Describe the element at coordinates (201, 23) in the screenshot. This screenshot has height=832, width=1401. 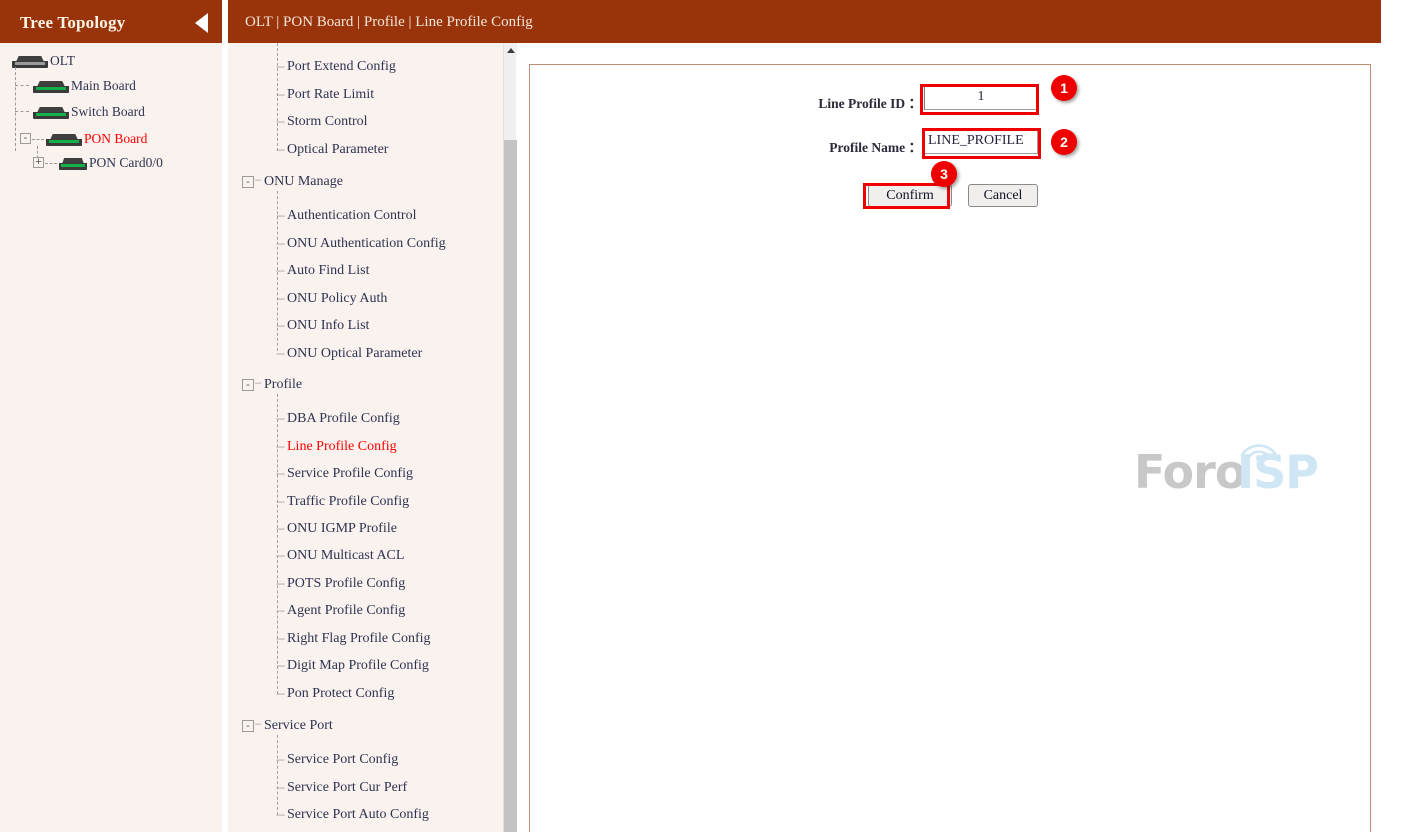
I see `caret-left-icon` at that location.